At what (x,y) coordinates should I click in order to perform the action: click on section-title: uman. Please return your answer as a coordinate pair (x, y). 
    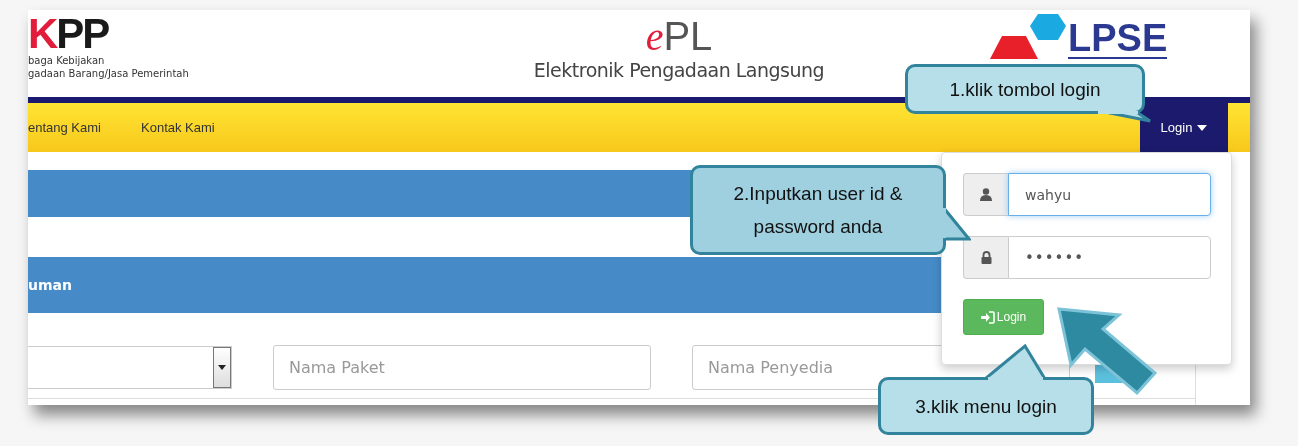
    Looking at the image, I should click on (50, 285).